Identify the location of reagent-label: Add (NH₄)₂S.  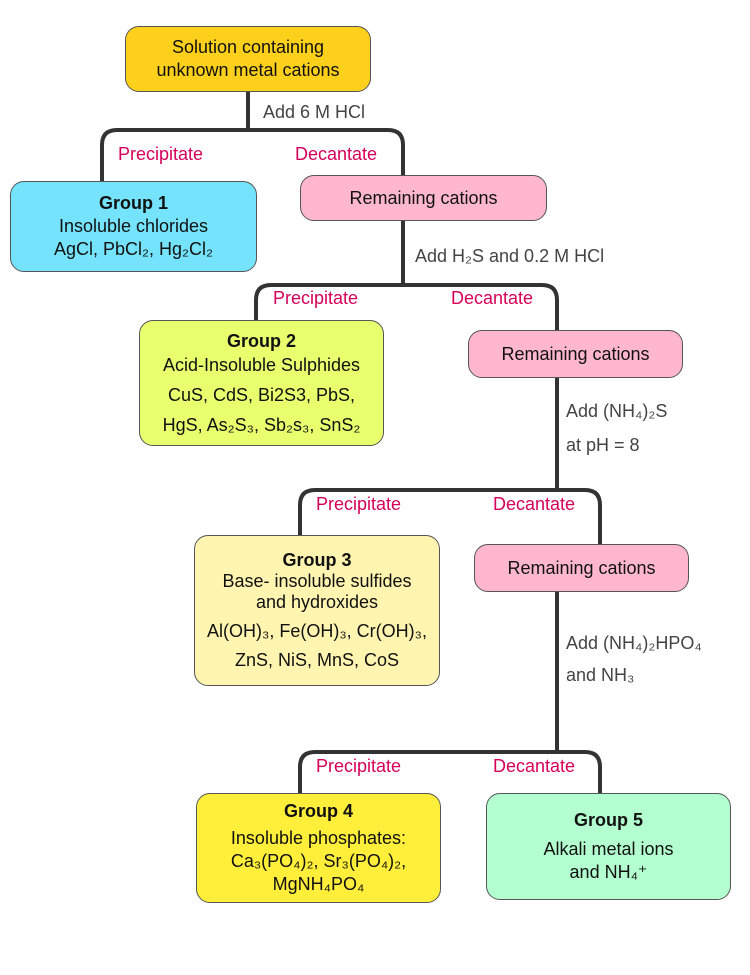
(617, 411).